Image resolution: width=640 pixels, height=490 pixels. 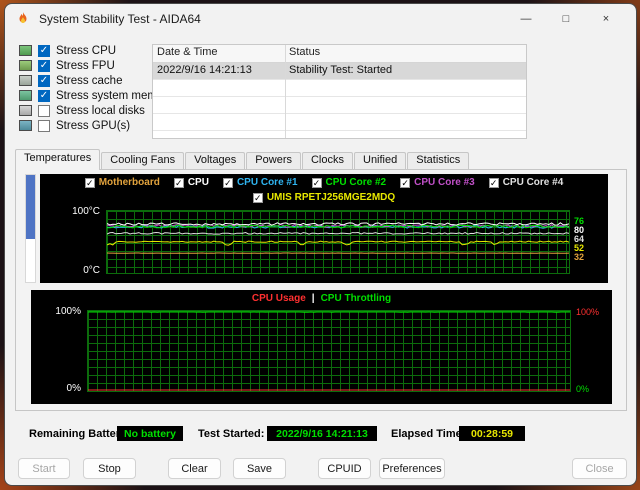 What do you see at coordinates (73, 388) in the screenshot?
I see `usage-axis-bottom-label: 0%` at bounding box center [73, 388].